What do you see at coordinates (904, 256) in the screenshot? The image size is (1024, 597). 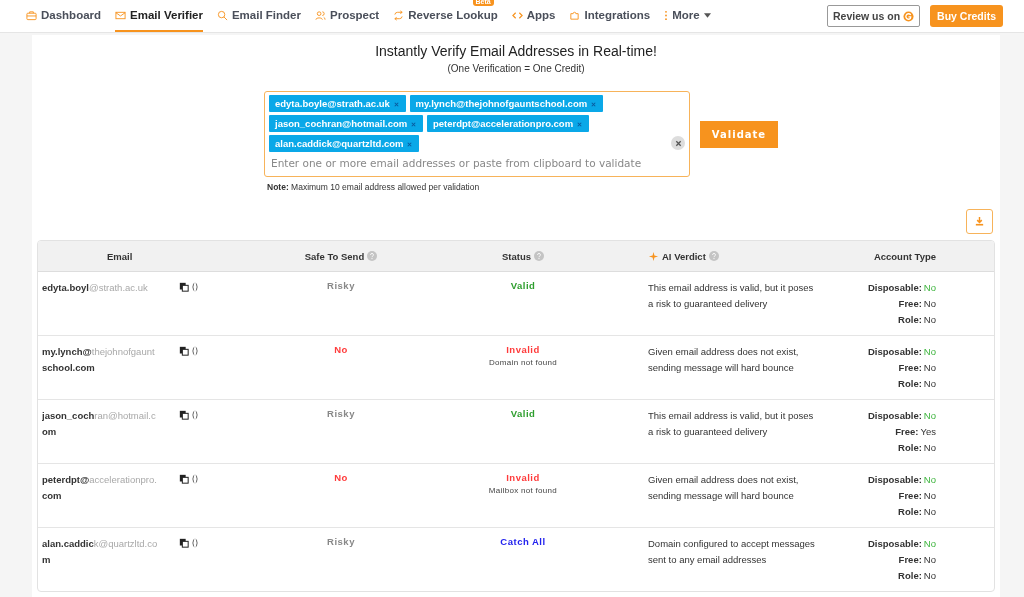 I see `column-header: Account Type` at bounding box center [904, 256].